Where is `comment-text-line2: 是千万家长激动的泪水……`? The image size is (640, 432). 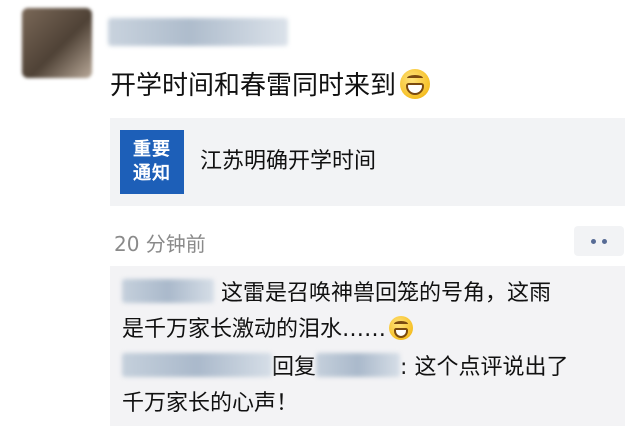 comment-text-line2: 是千万家长激动的泪水…… is located at coordinates (254, 329).